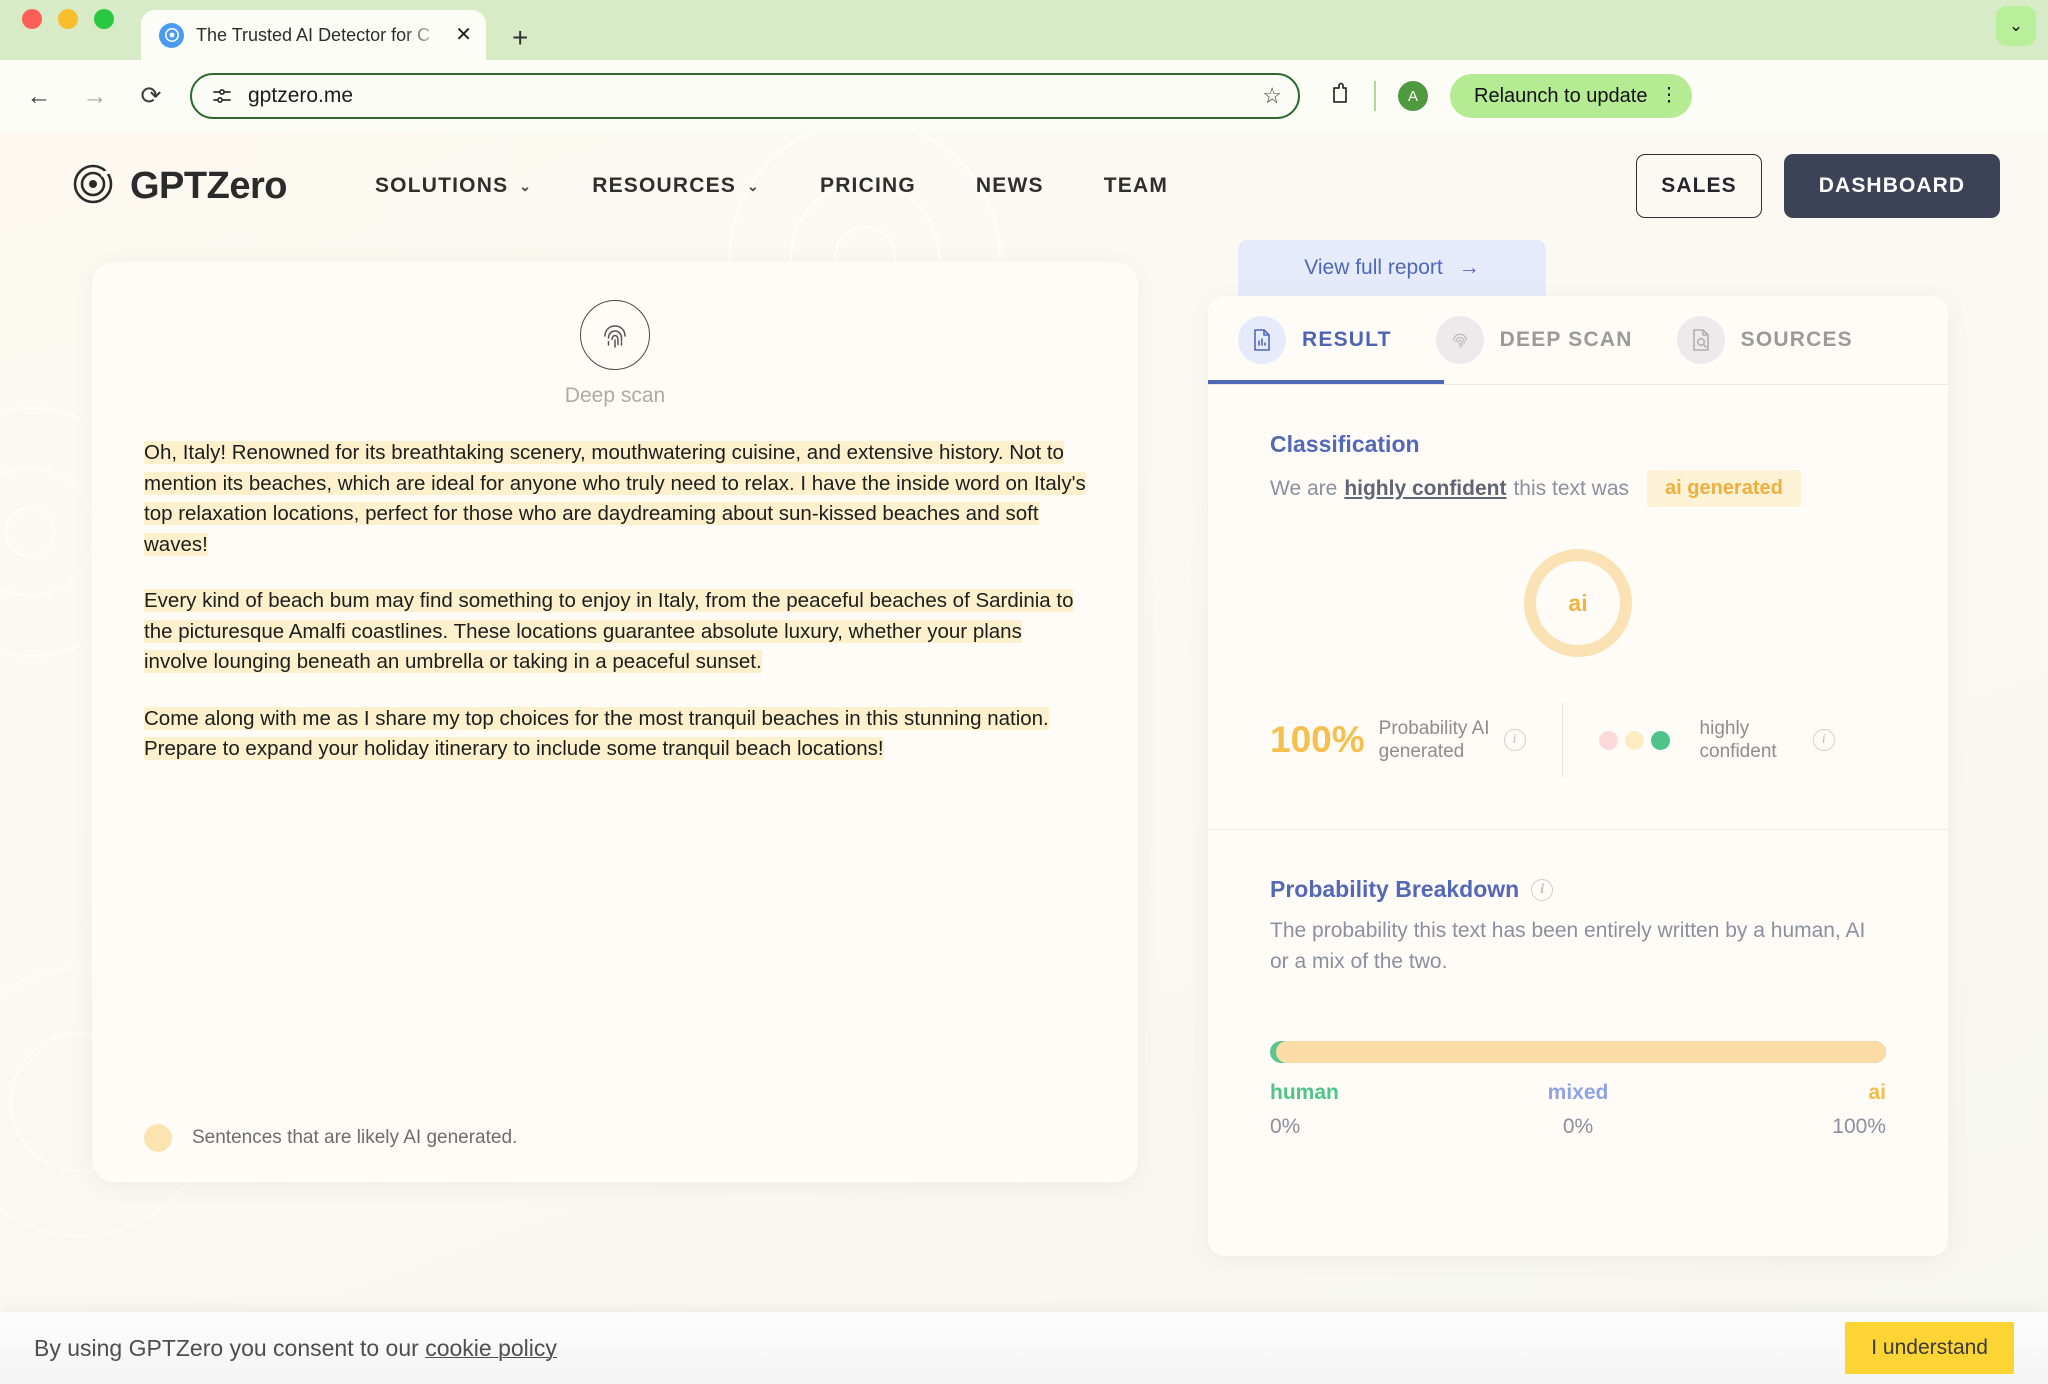 This screenshot has width=2048, height=1384. What do you see at coordinates (1340, 96) in the screenshot?
I see `extensions-icon` at bounding box center [1340, 96].